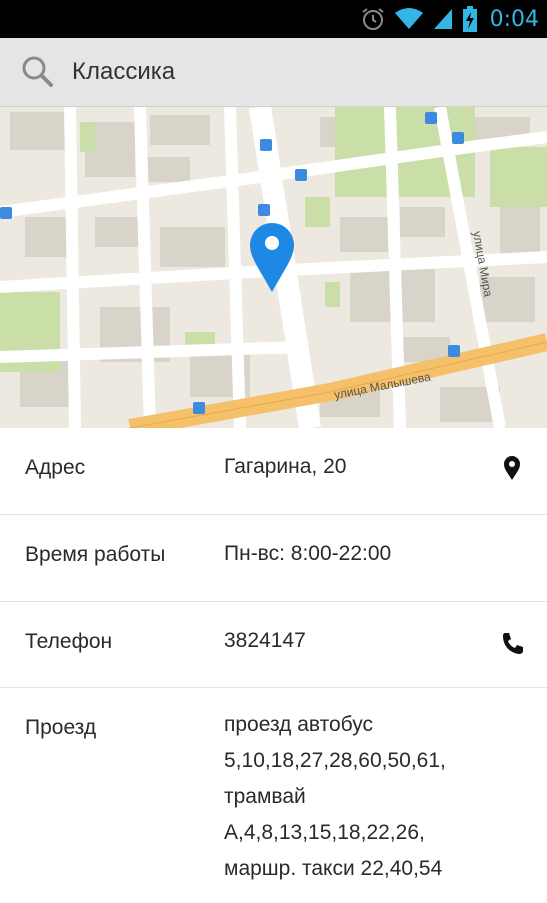  I want to click on hours-row: Время работы Пн-вс: 8:00-22:00, so click(273, 557).